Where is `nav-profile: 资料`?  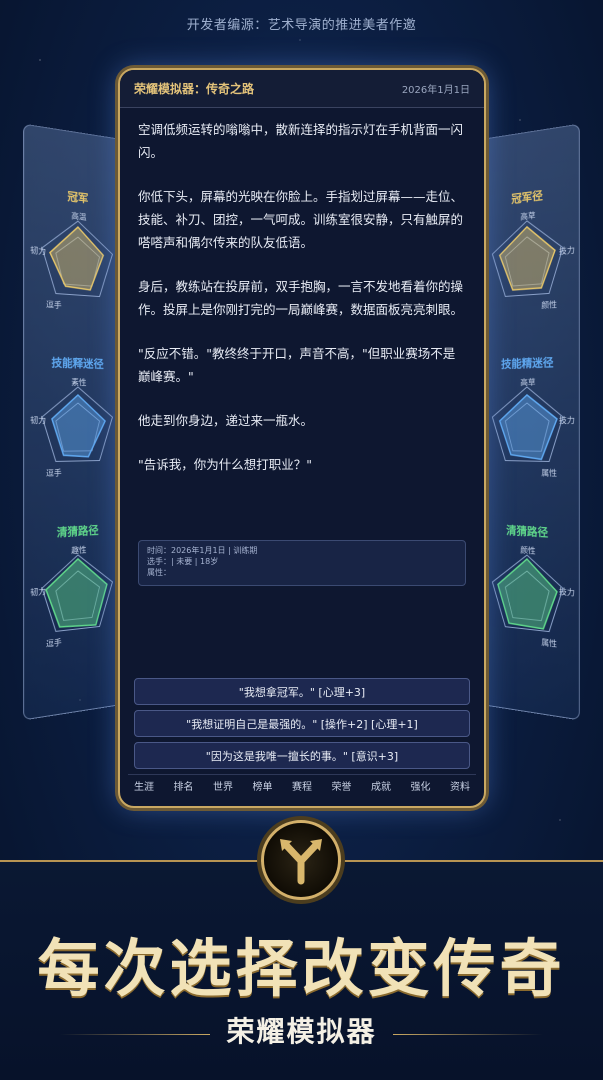 nav-profile: 资料 is located at coordinates (460, 785).